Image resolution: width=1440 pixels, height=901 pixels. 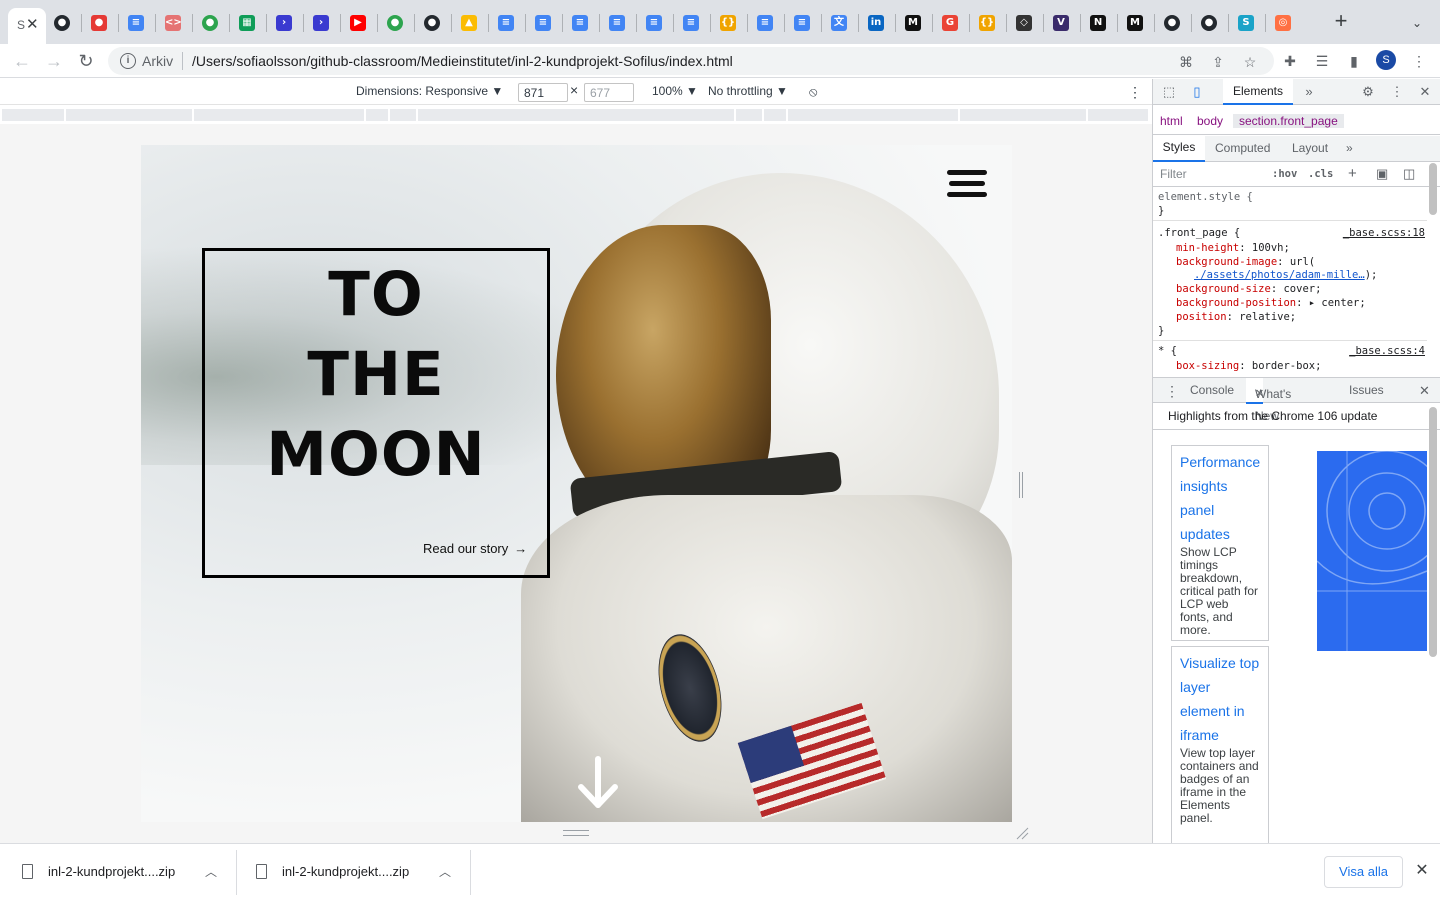 What do you see at coordinates (576, 833) in the screenshot?
I see `bottom-resize-handle` at bounding box center [576, 833].